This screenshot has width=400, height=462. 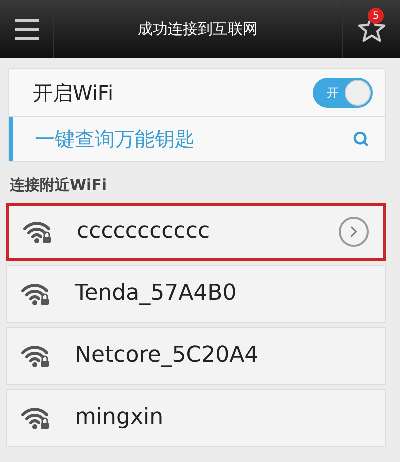 What do you see at coordinates (354, 231) in the screenshot?
I see `details-icon` at bounding box center [354, 231].